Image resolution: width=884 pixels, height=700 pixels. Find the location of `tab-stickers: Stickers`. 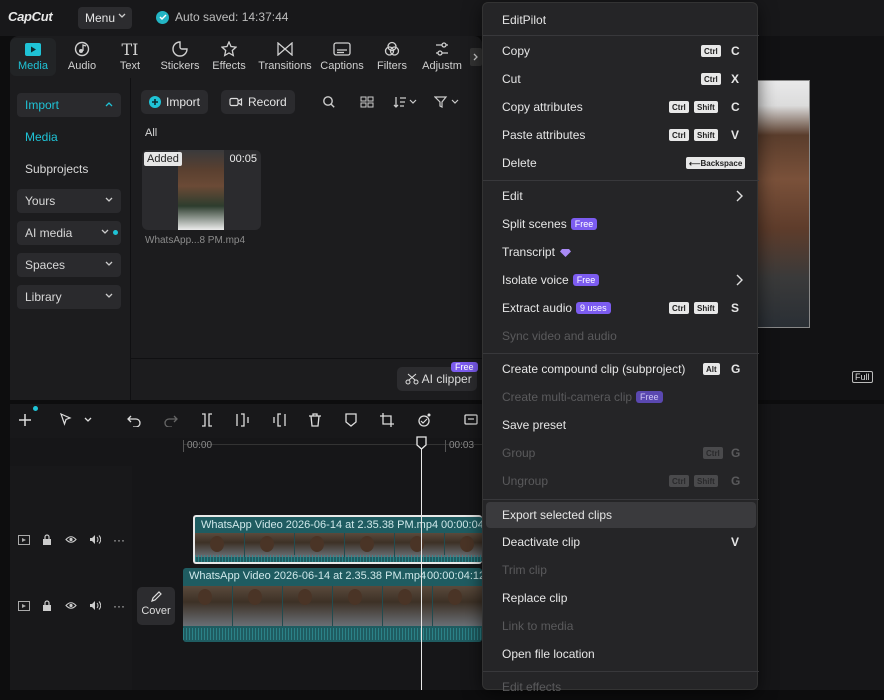

tab-stickers: Stickers is located at coordinates (180, 58).